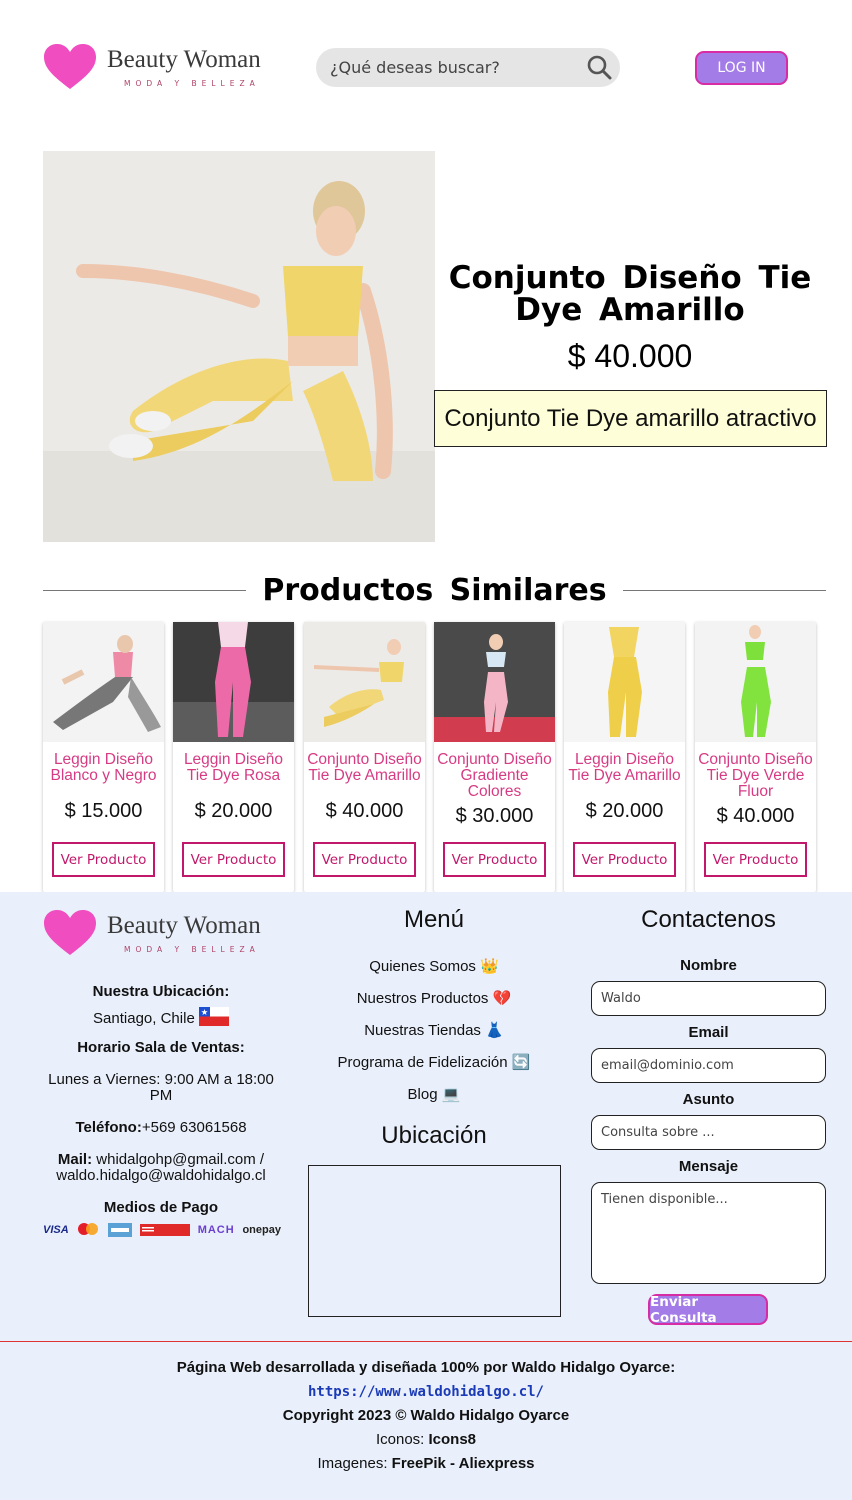  What do you see at coordinates (434, 919) in the screenshot?
I see `menu-title: Menú` at bounding box center [434, 919].